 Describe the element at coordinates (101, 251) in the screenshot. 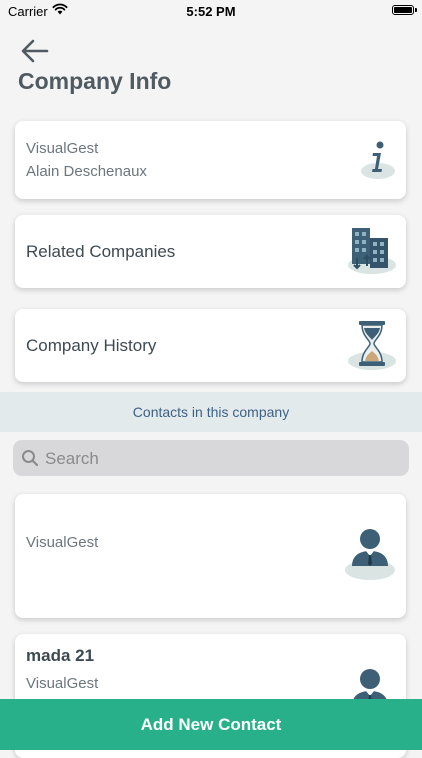

I see `related-companies-label: Related Companies` at that location.